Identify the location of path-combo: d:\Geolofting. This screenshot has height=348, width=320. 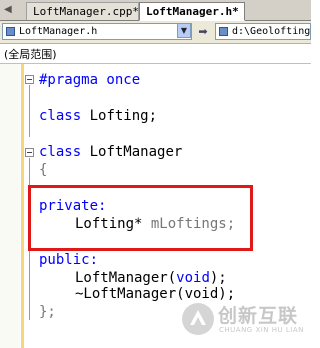
(263, 31).